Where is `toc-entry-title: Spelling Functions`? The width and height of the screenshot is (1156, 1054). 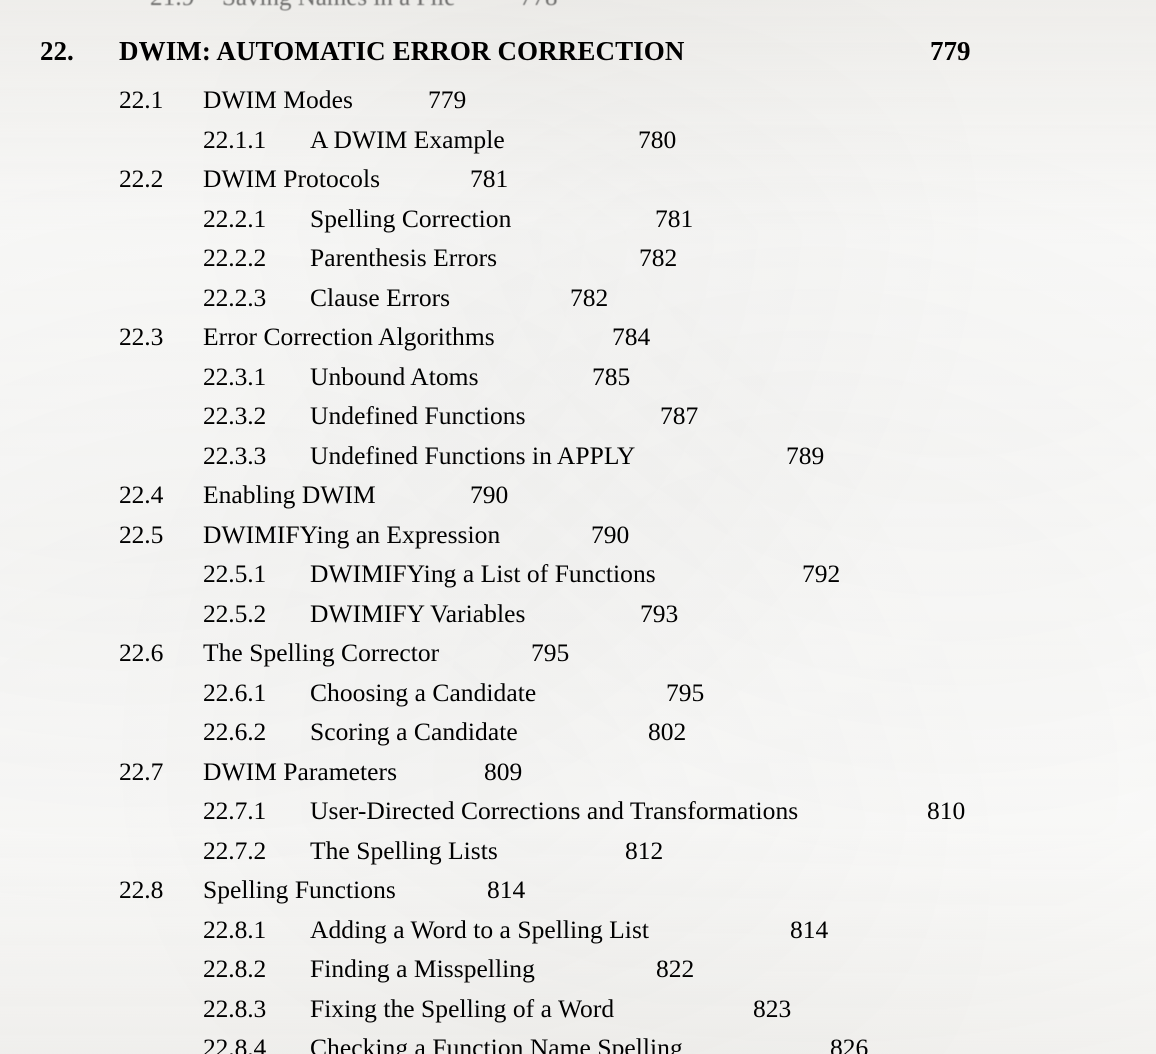
toc-entry-title: Spelling Functions is located at coordinates (299, 889).